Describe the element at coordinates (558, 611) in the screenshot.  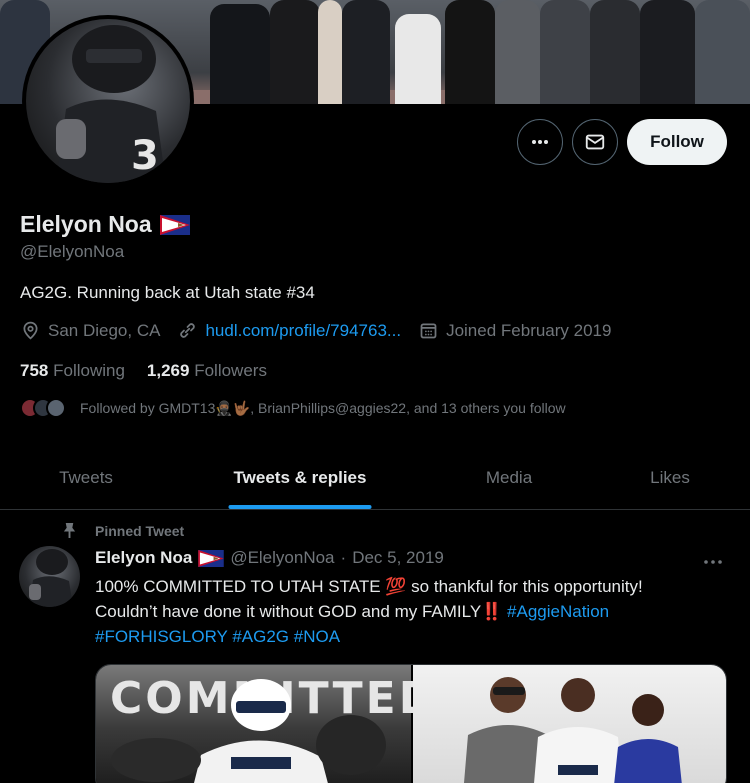
I see `hashtag-link: #AggieNation` at that location.